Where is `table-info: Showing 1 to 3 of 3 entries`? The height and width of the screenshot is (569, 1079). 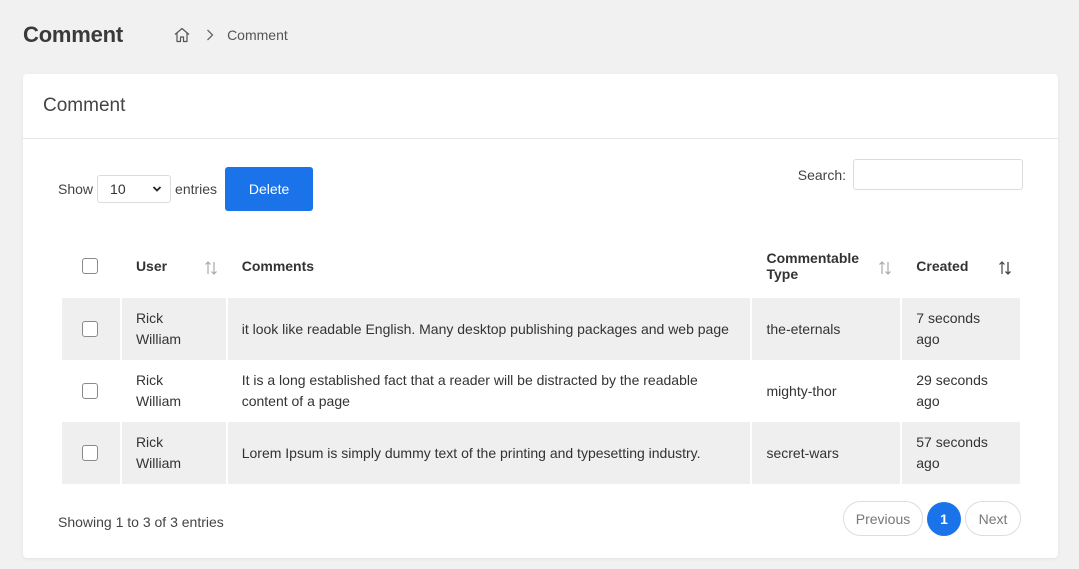 table-info: Showing 1 to 3 of 3 entries is located at coordinates (141, 522).